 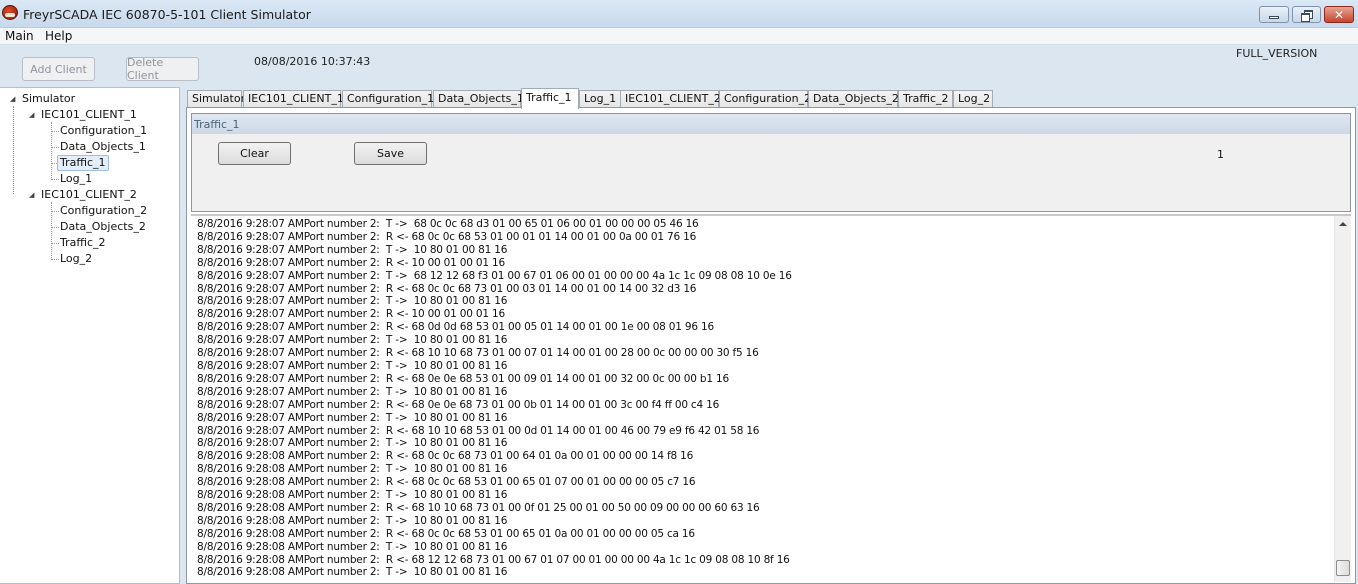 I want to click on delete-client-button: Delete Client, so click(x=162, y=69).